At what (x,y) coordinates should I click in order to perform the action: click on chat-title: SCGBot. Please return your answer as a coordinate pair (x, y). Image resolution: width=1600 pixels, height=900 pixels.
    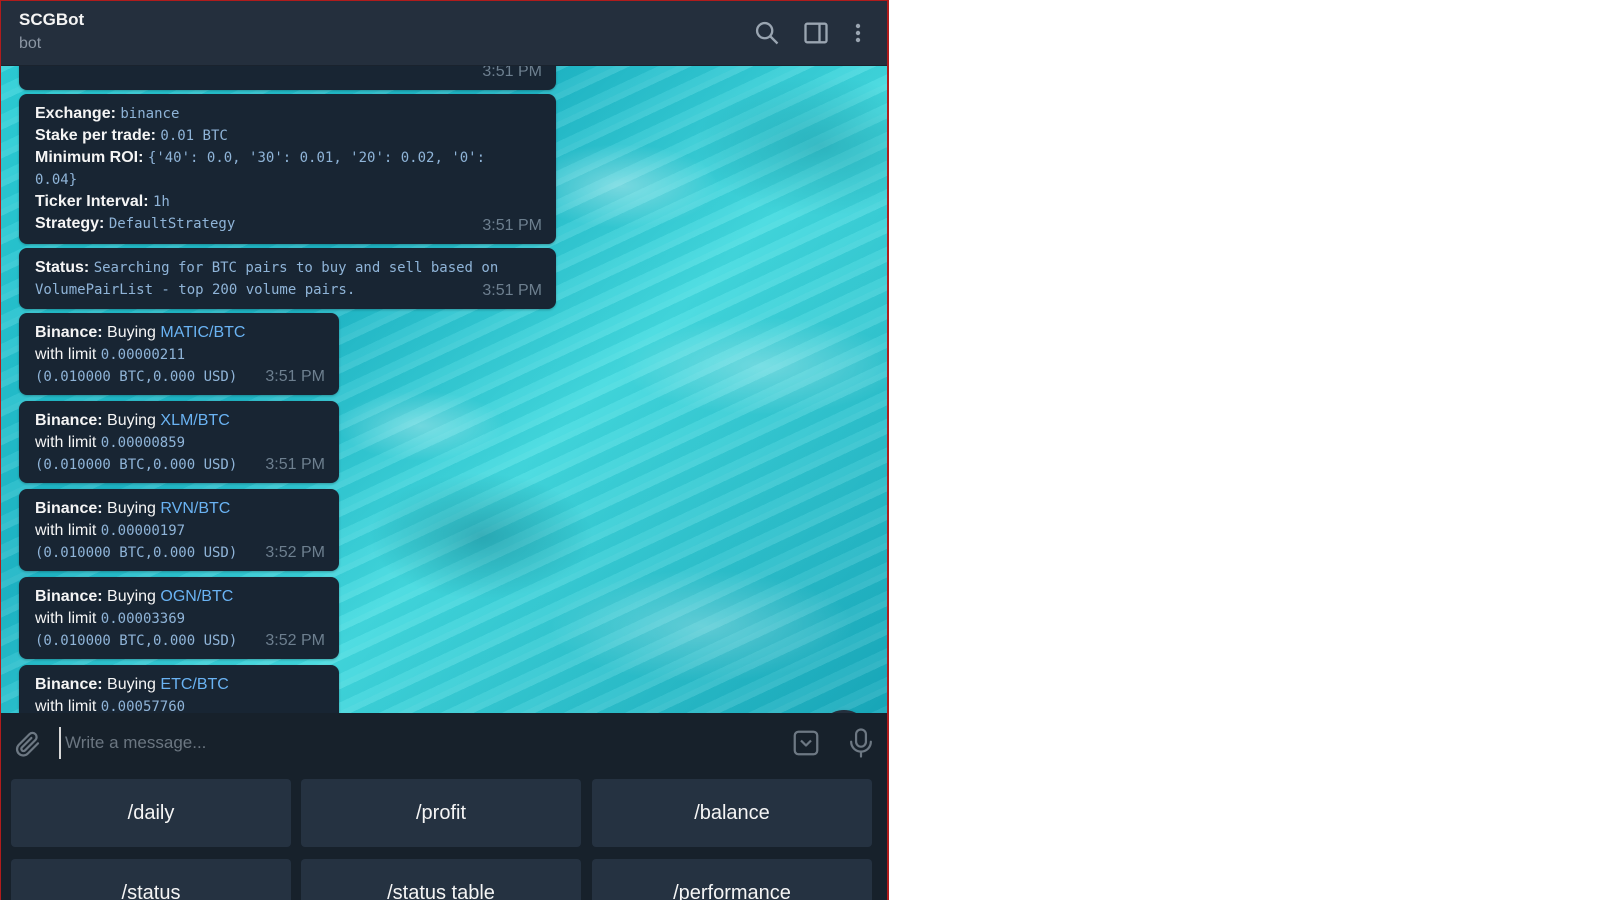
    Looking at the image, I should click on (51, 20).